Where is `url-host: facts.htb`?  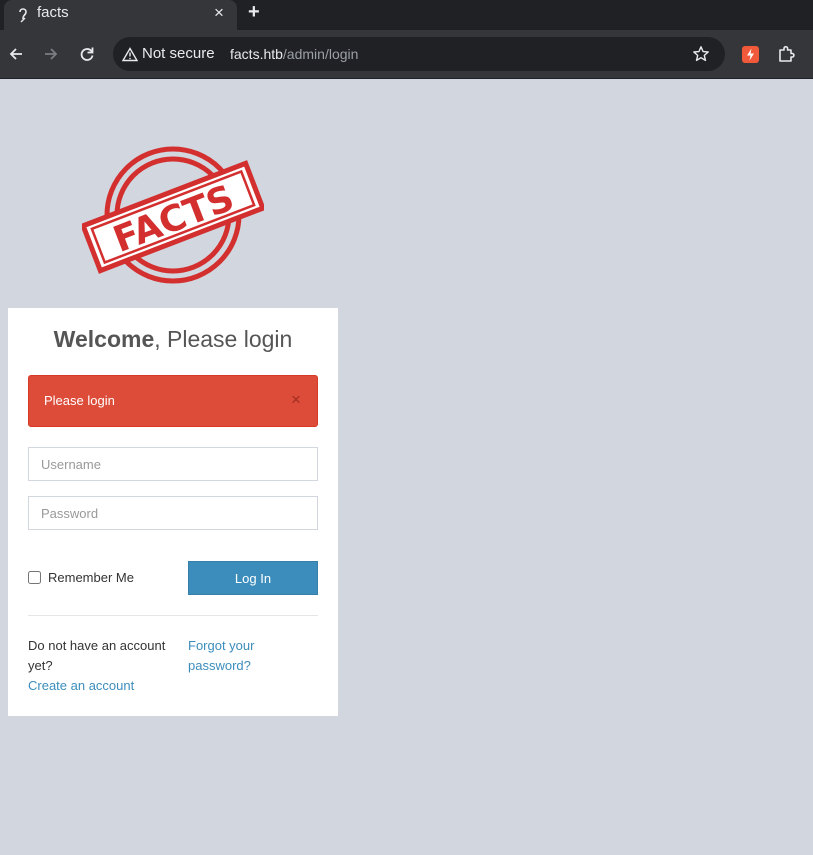 url-host: facts.htb is located at coordinates (256, 54).